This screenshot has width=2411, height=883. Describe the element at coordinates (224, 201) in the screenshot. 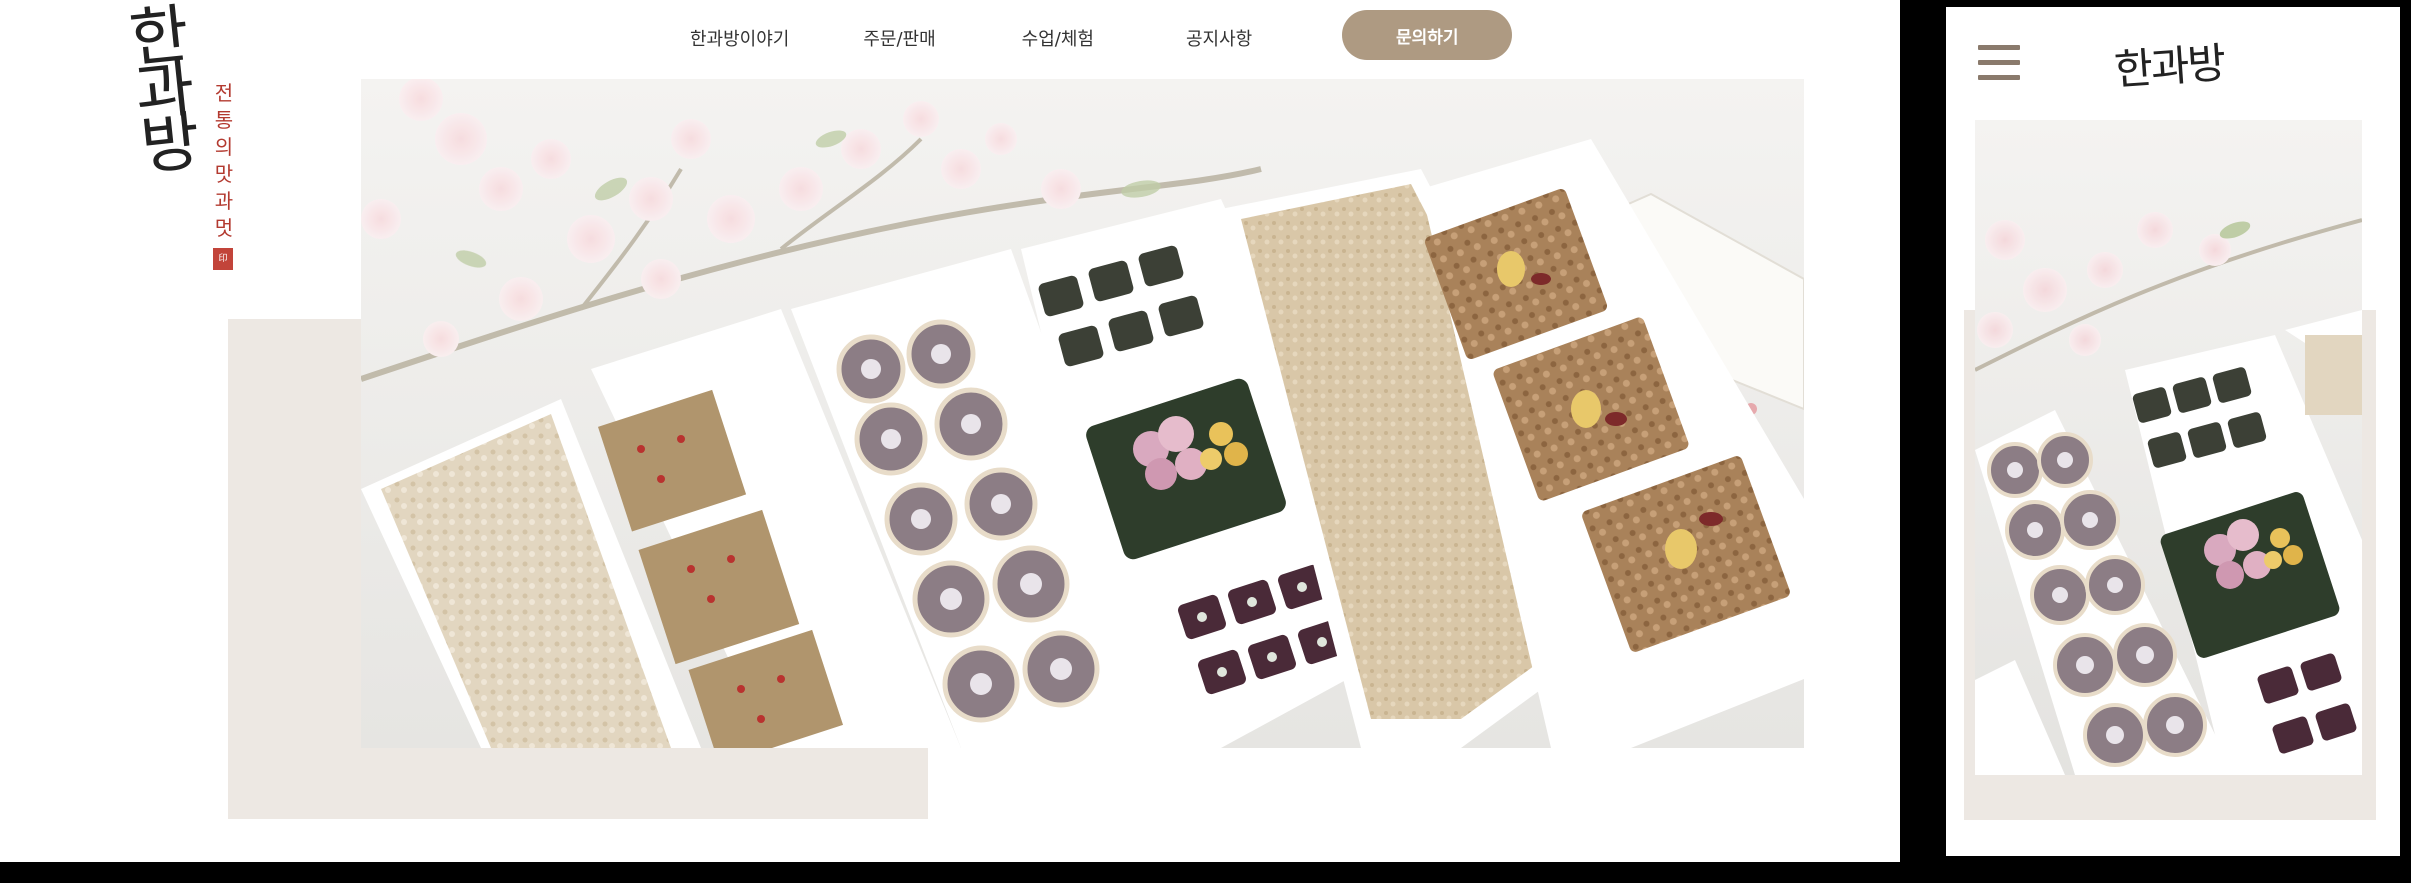

I see `tagline-char: 과` at that location.